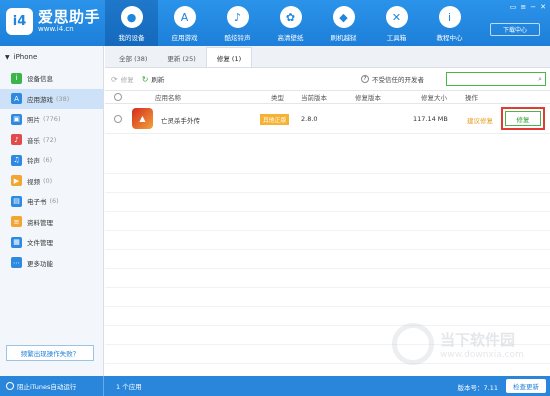  What do you see at coordinates (327, 119) in the screenshot?
I see `table-row: ▲ 亡灵杀手外传 其他正版 2.8.0 117.14 MB 建议修复 修复` at bounding box center [327, 119].